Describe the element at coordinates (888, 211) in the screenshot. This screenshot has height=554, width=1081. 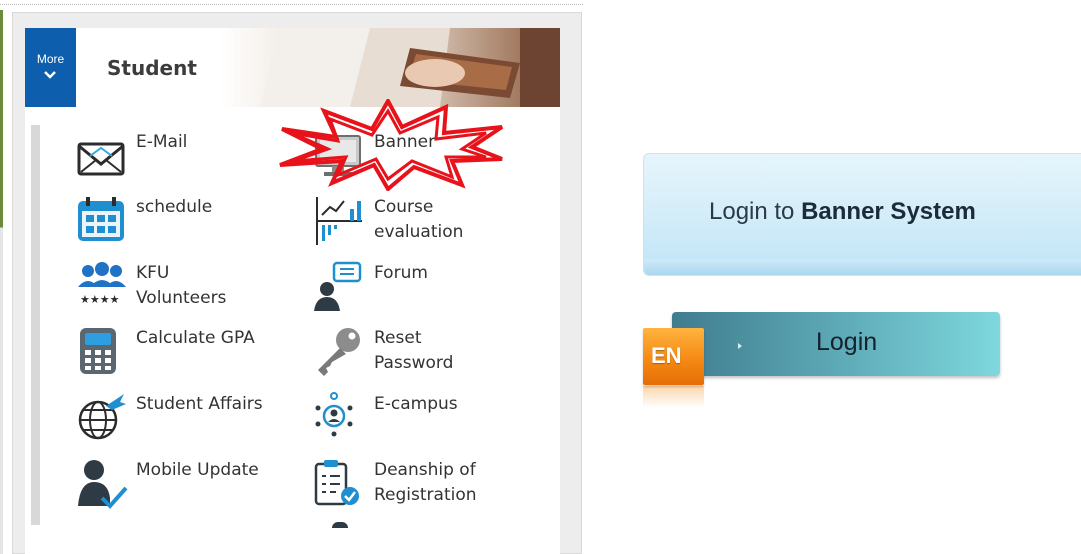
I see `banner-title-name: Banner System` at that location.